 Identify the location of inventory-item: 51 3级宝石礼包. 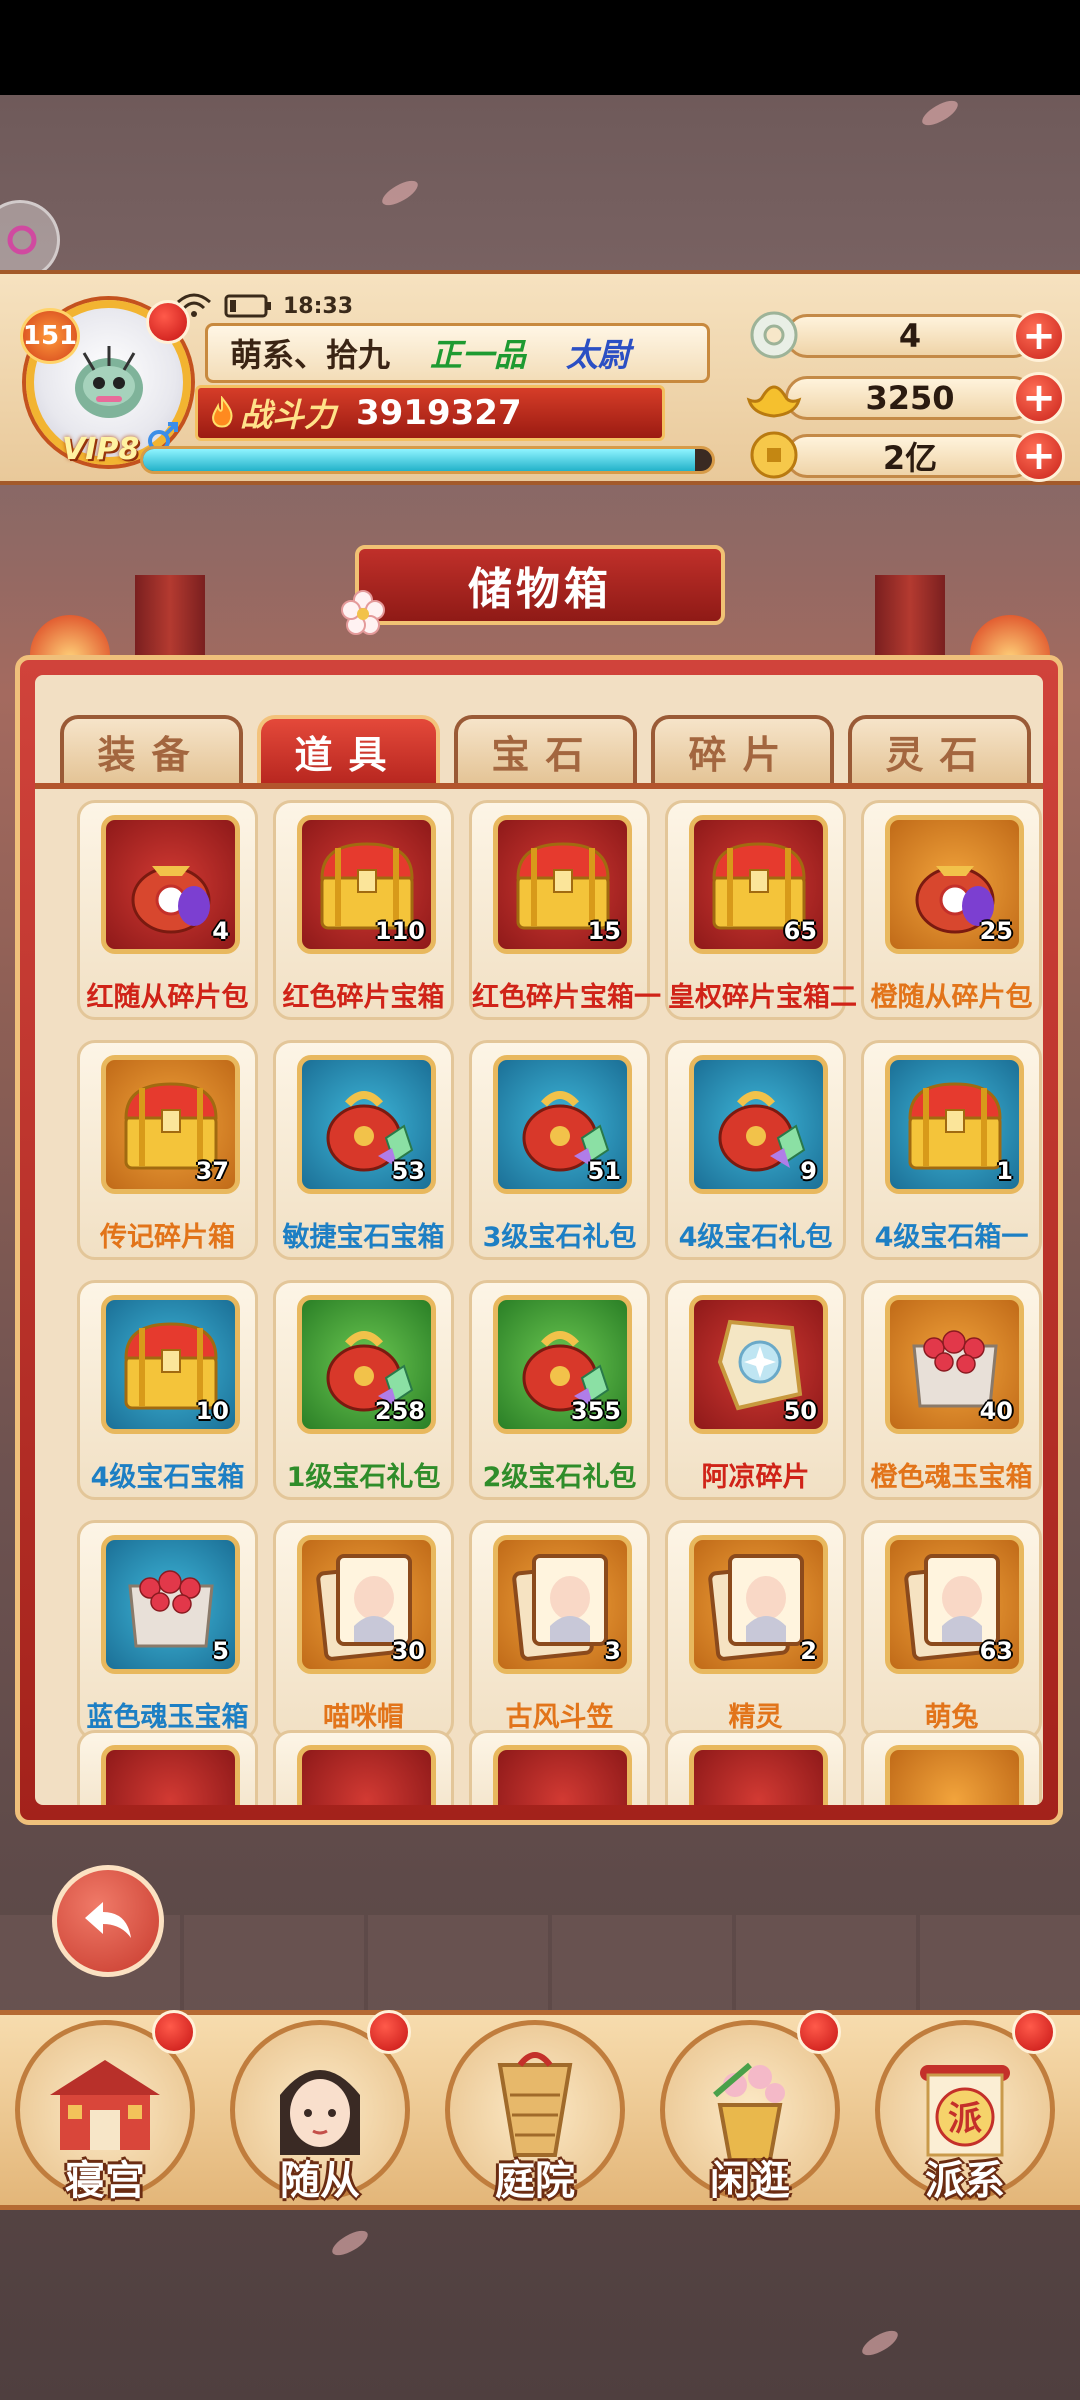
(559, 1150).